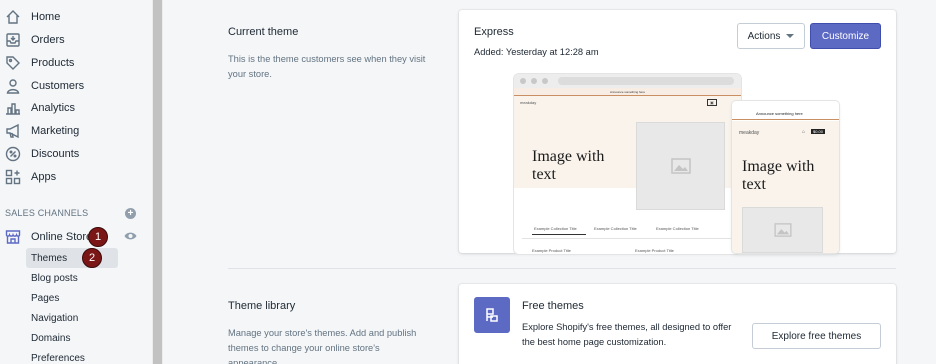 This screenshot has width=936, height=364. I want to click on megaphone-icon, so click(13, 131).